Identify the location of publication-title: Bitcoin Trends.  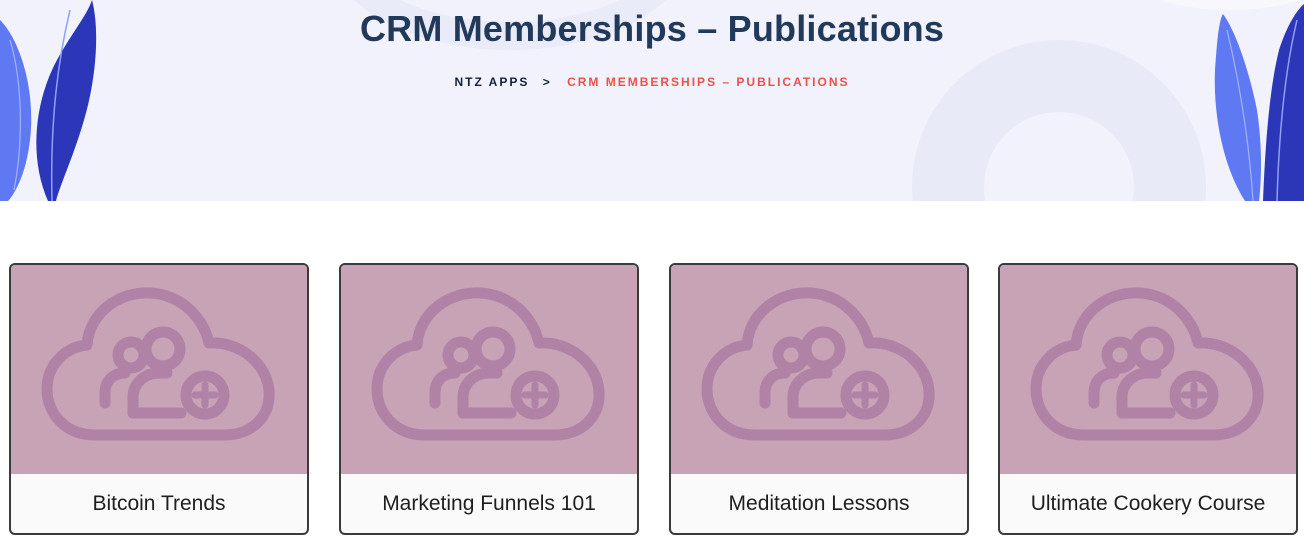
(159, 503).